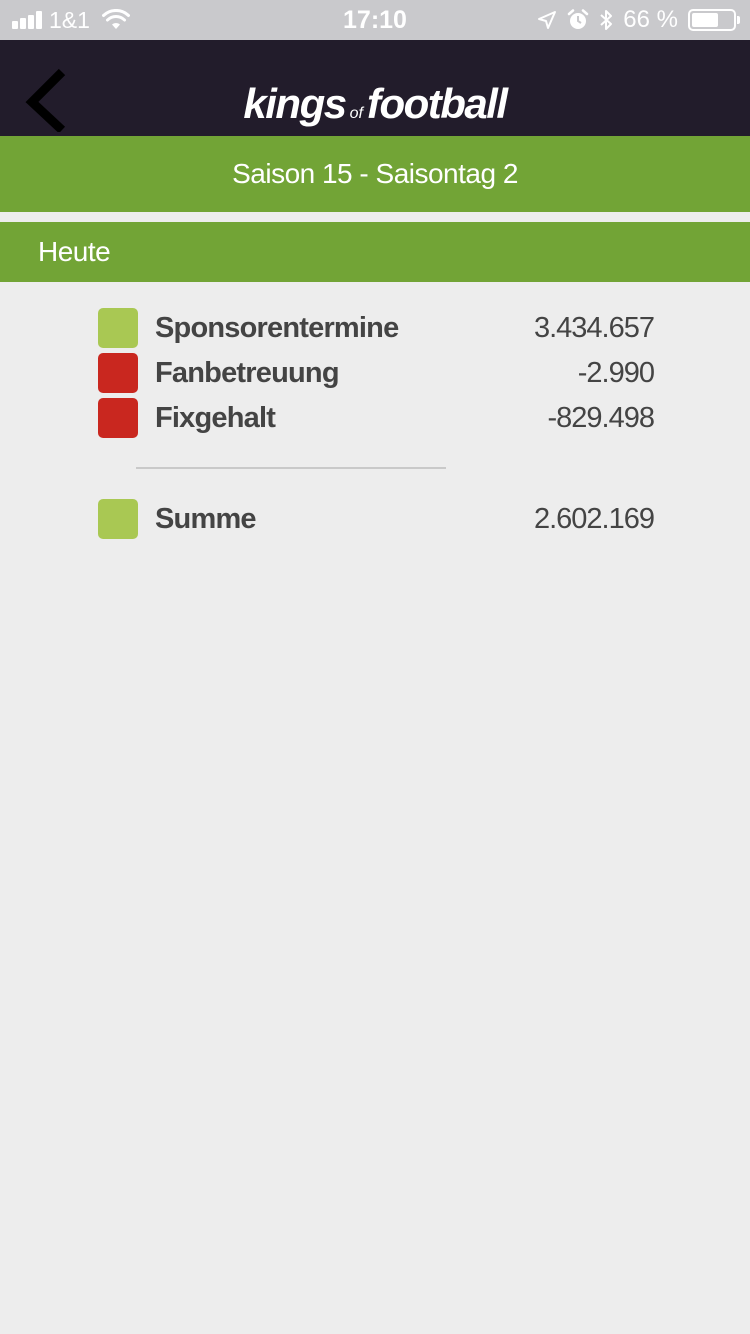  What do you see at coordinates (277, 327) in the screenshot?
I see `row-label: Sponsorentermine` at bounding box center [277, 327].